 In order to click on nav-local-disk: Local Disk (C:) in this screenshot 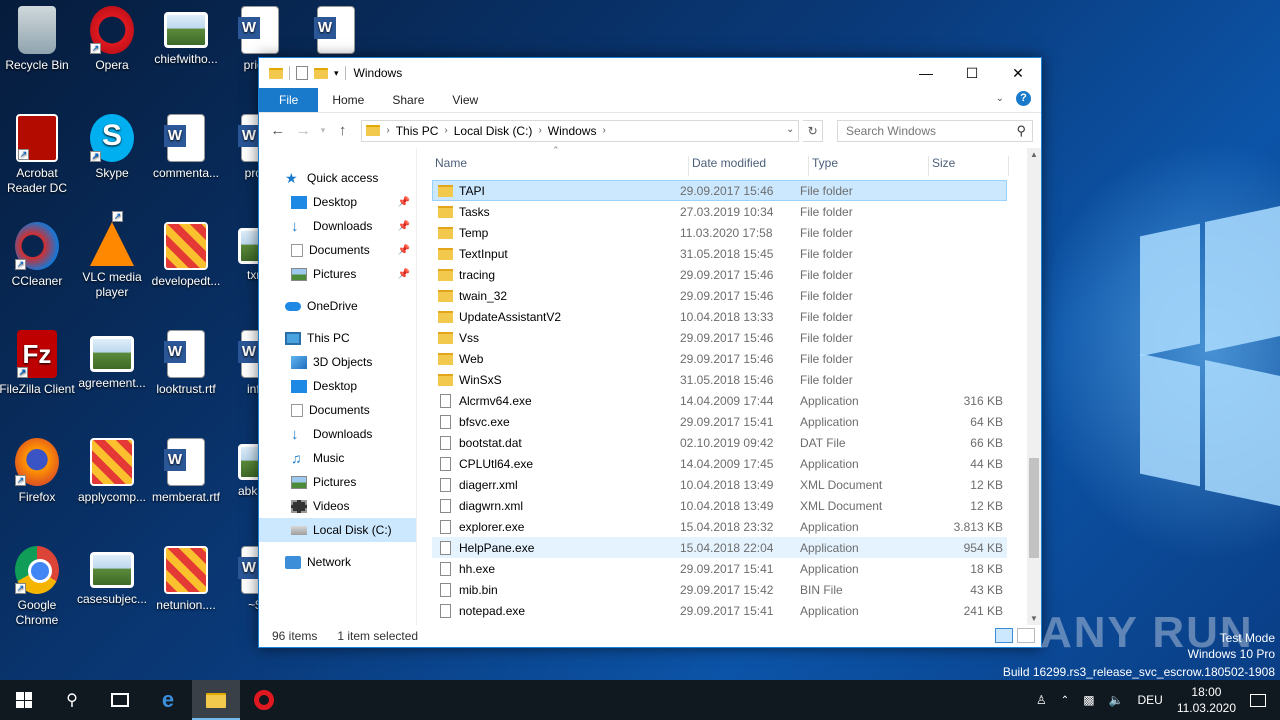, I will do `click(337, 530)`.